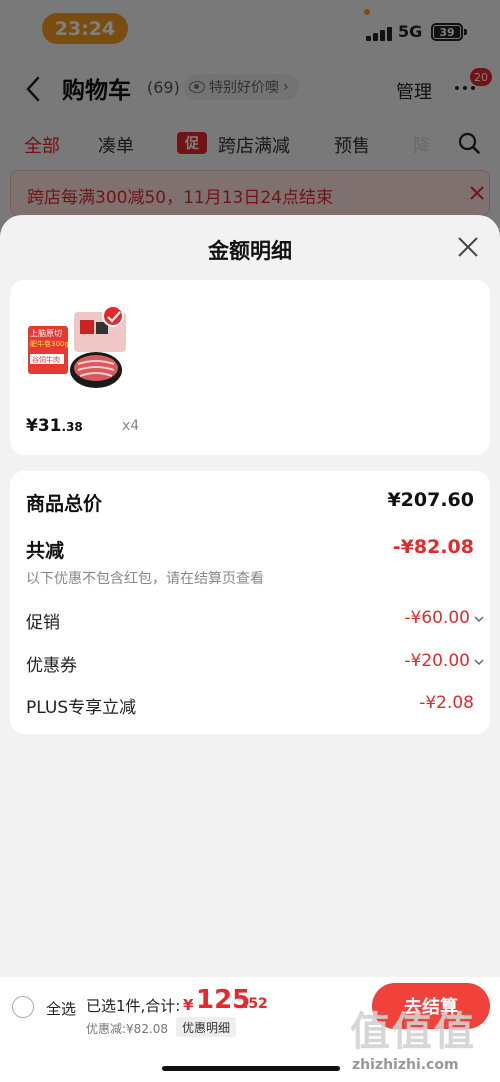 The image size is (500, 1082). Describe the element at coordinates (430, 500) in the screenshot. I see `total-price-value: ¥207.60` at that location.